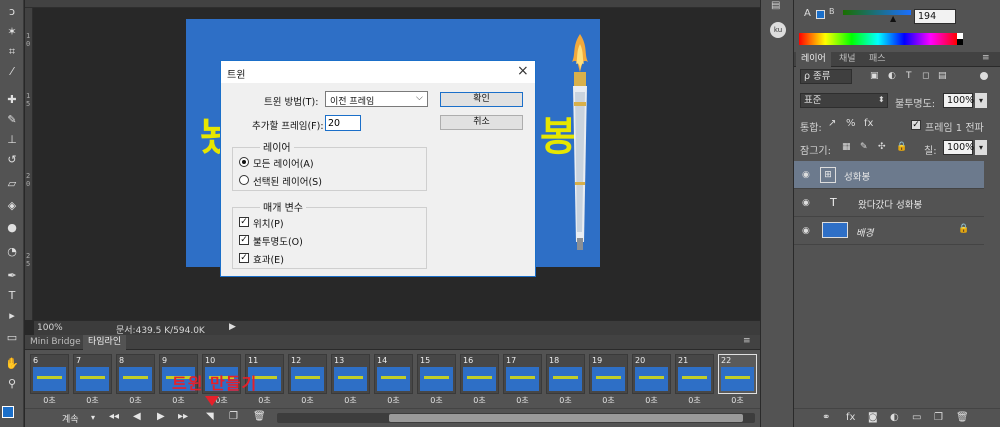 This screenshot has width=1000, height=427. Describe the element at coordinates (376, 99) in the screenshot. I see `tween-method-select: 이전 프레임 ⌵` at that location.